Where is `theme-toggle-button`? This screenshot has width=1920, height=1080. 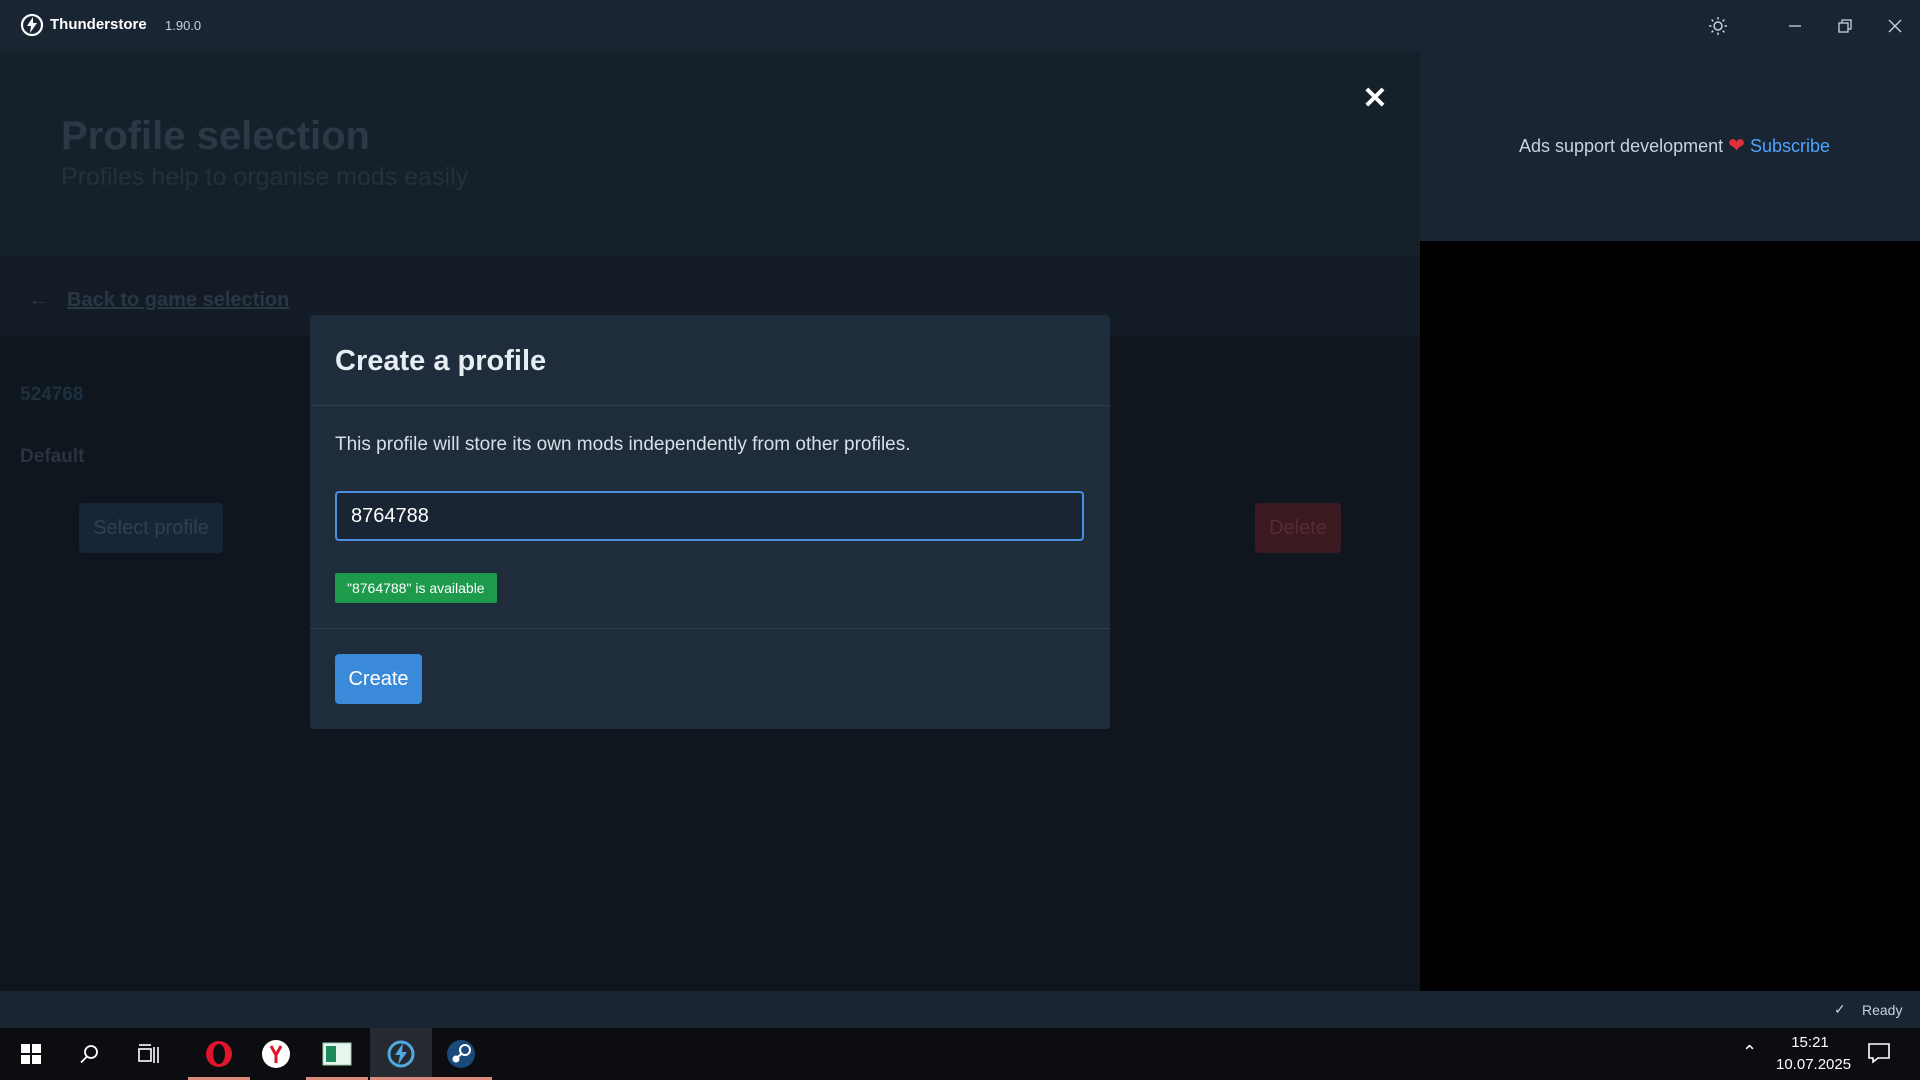 theme-toggle-button is located at coordinates (1718, 26).